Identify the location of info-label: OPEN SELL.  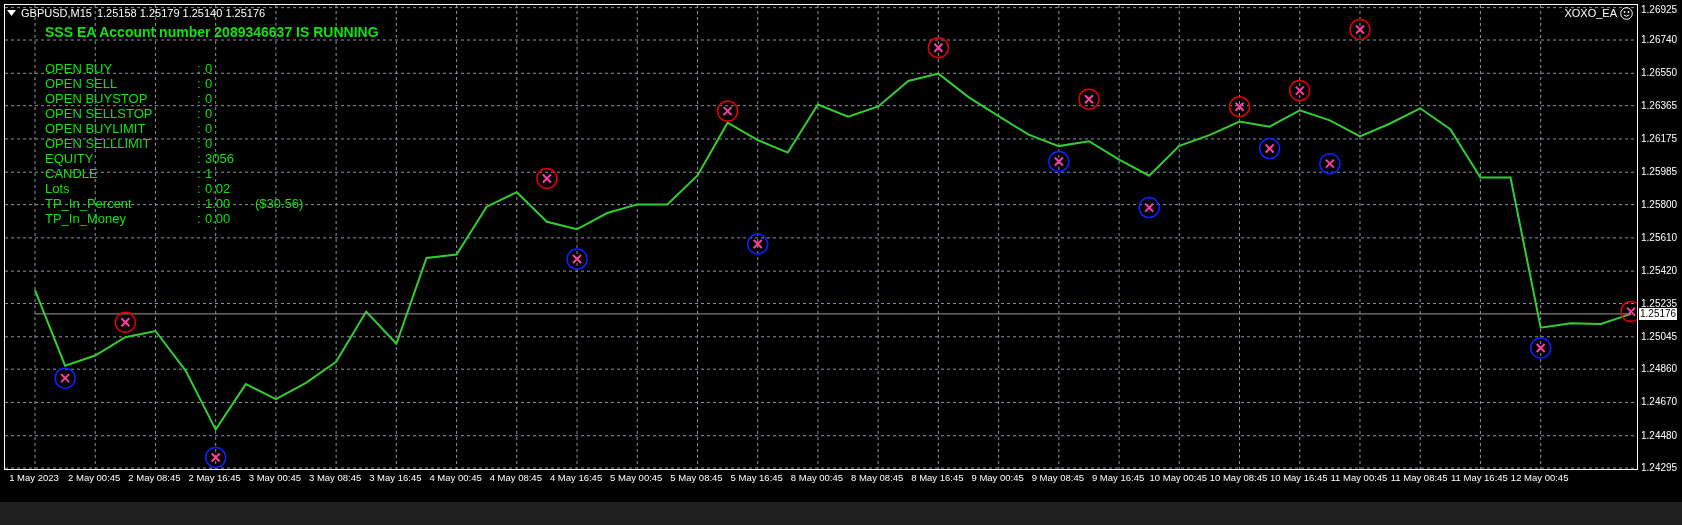
(82, 83).